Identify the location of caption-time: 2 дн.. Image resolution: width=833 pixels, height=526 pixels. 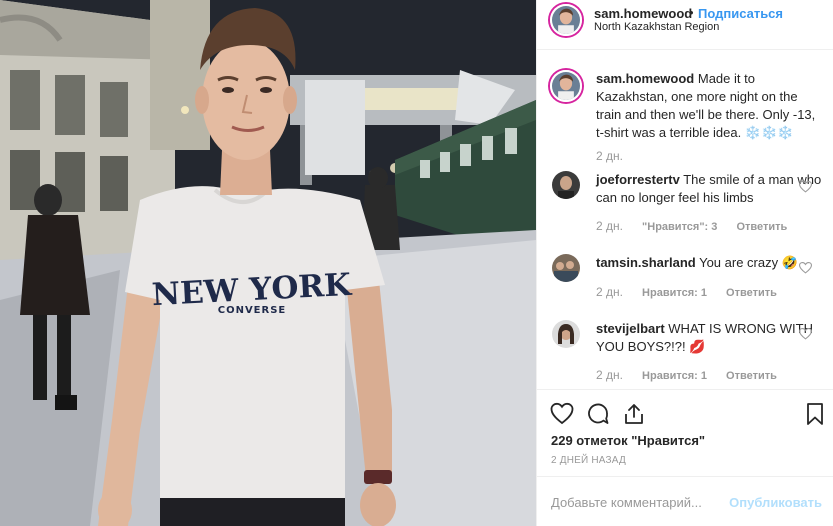
(609, 156).